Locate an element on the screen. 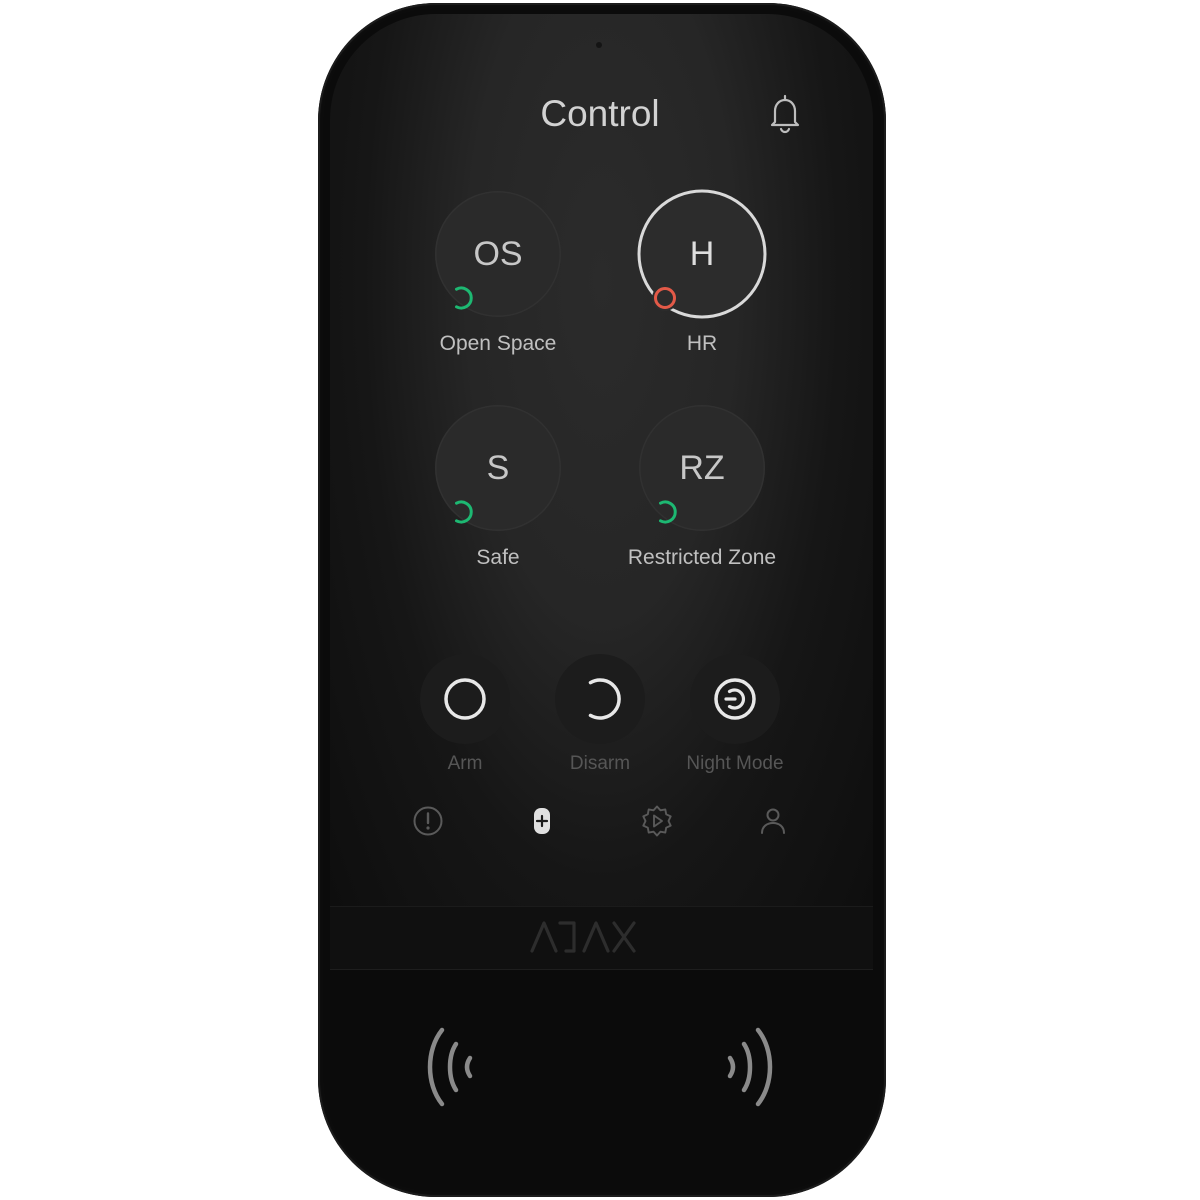 This screenshot has width=1200, height=1200. group-abbreviation: S is located at coordinates (498, 468).